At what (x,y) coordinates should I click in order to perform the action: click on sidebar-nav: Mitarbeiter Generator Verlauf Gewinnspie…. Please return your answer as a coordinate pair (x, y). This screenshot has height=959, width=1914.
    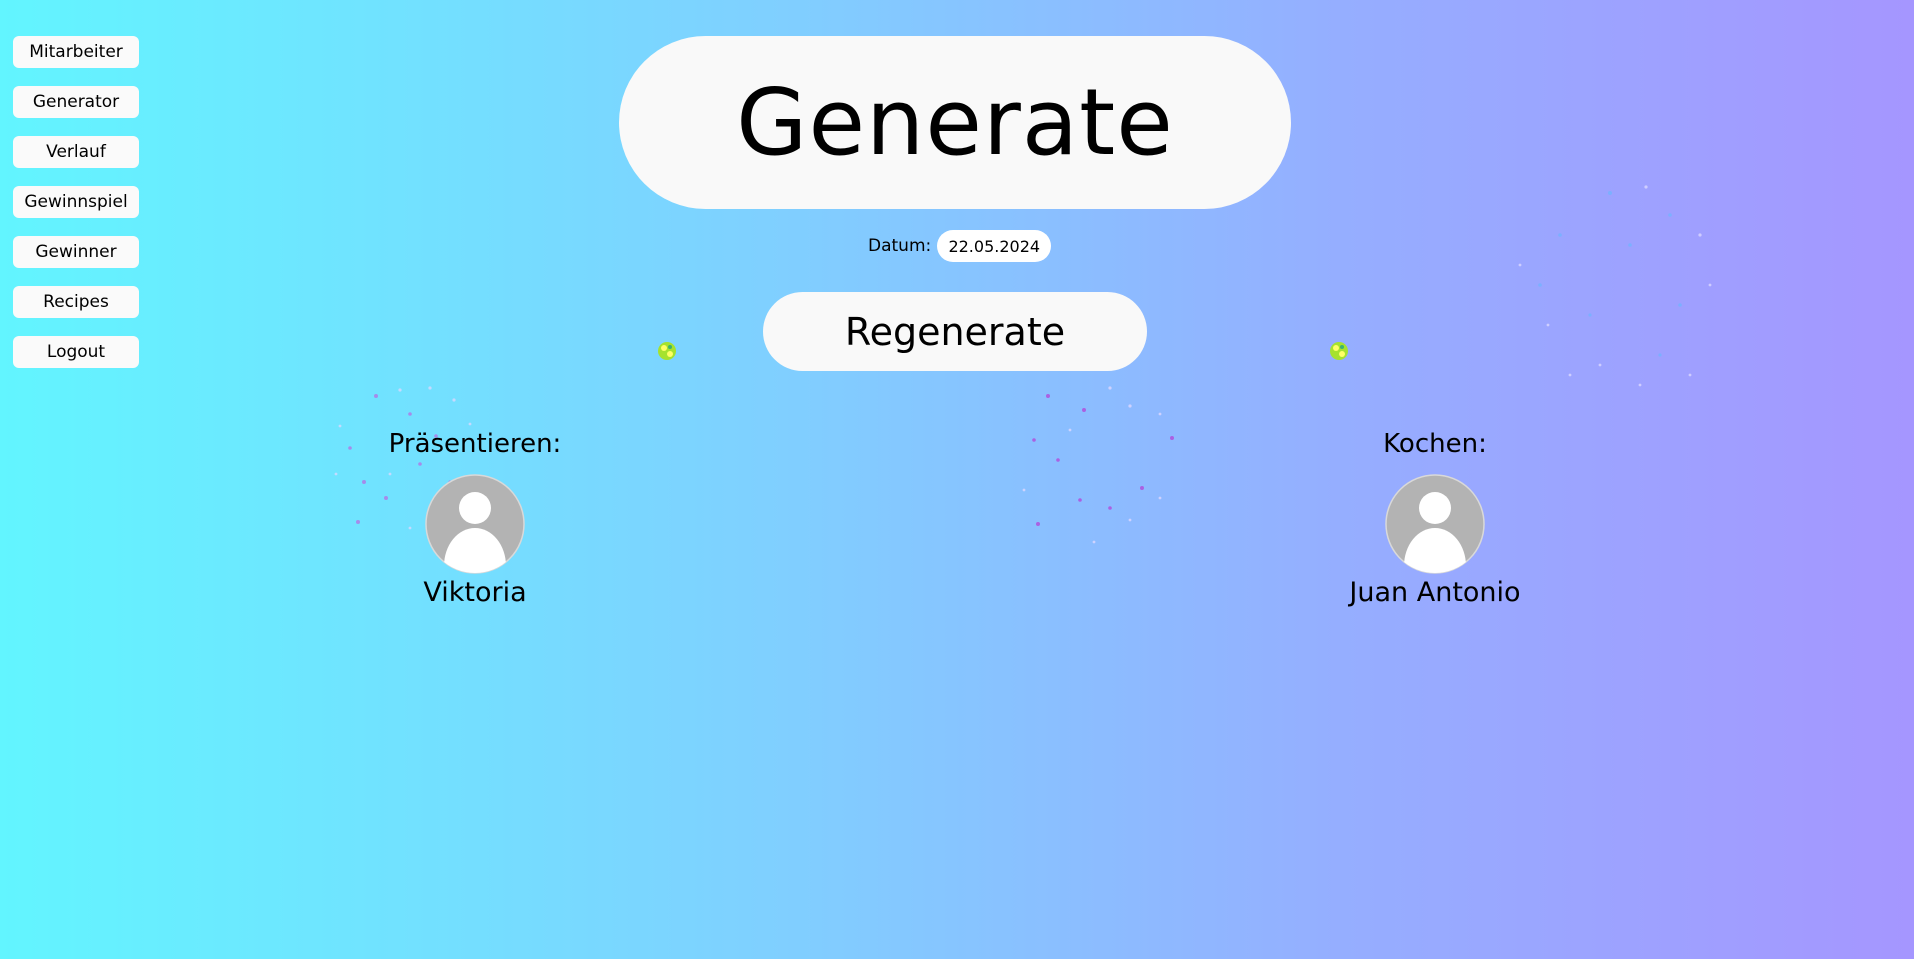
    Looking at the image, I should click on (76, 211).